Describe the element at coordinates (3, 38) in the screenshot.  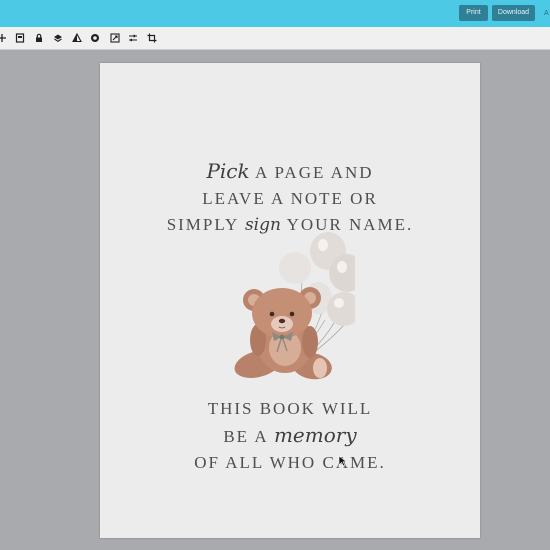
I see `move-icon` at that location.